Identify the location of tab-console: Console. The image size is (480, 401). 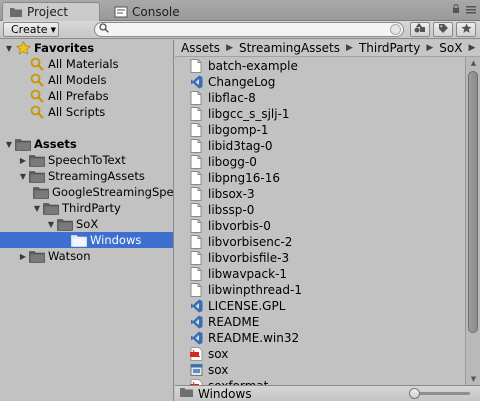
(158, 11).